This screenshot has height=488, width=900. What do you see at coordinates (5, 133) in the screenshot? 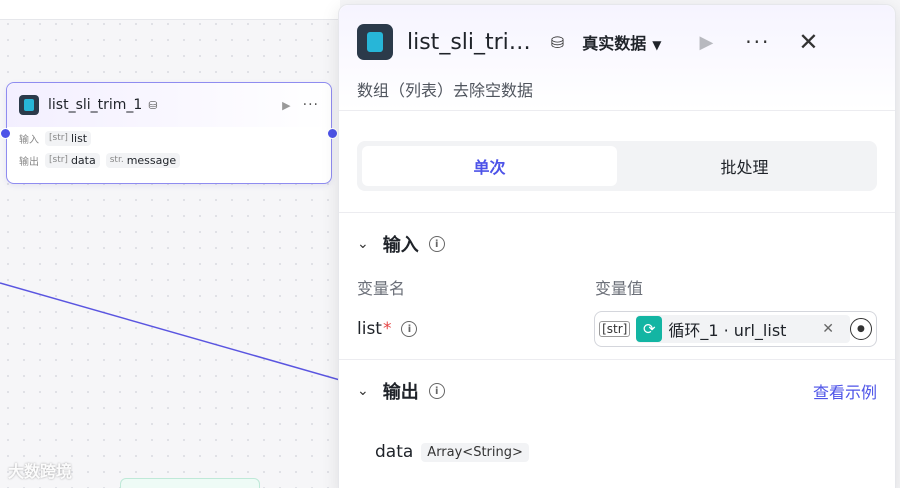
I see `input-port` at bounding box center [5, 133].